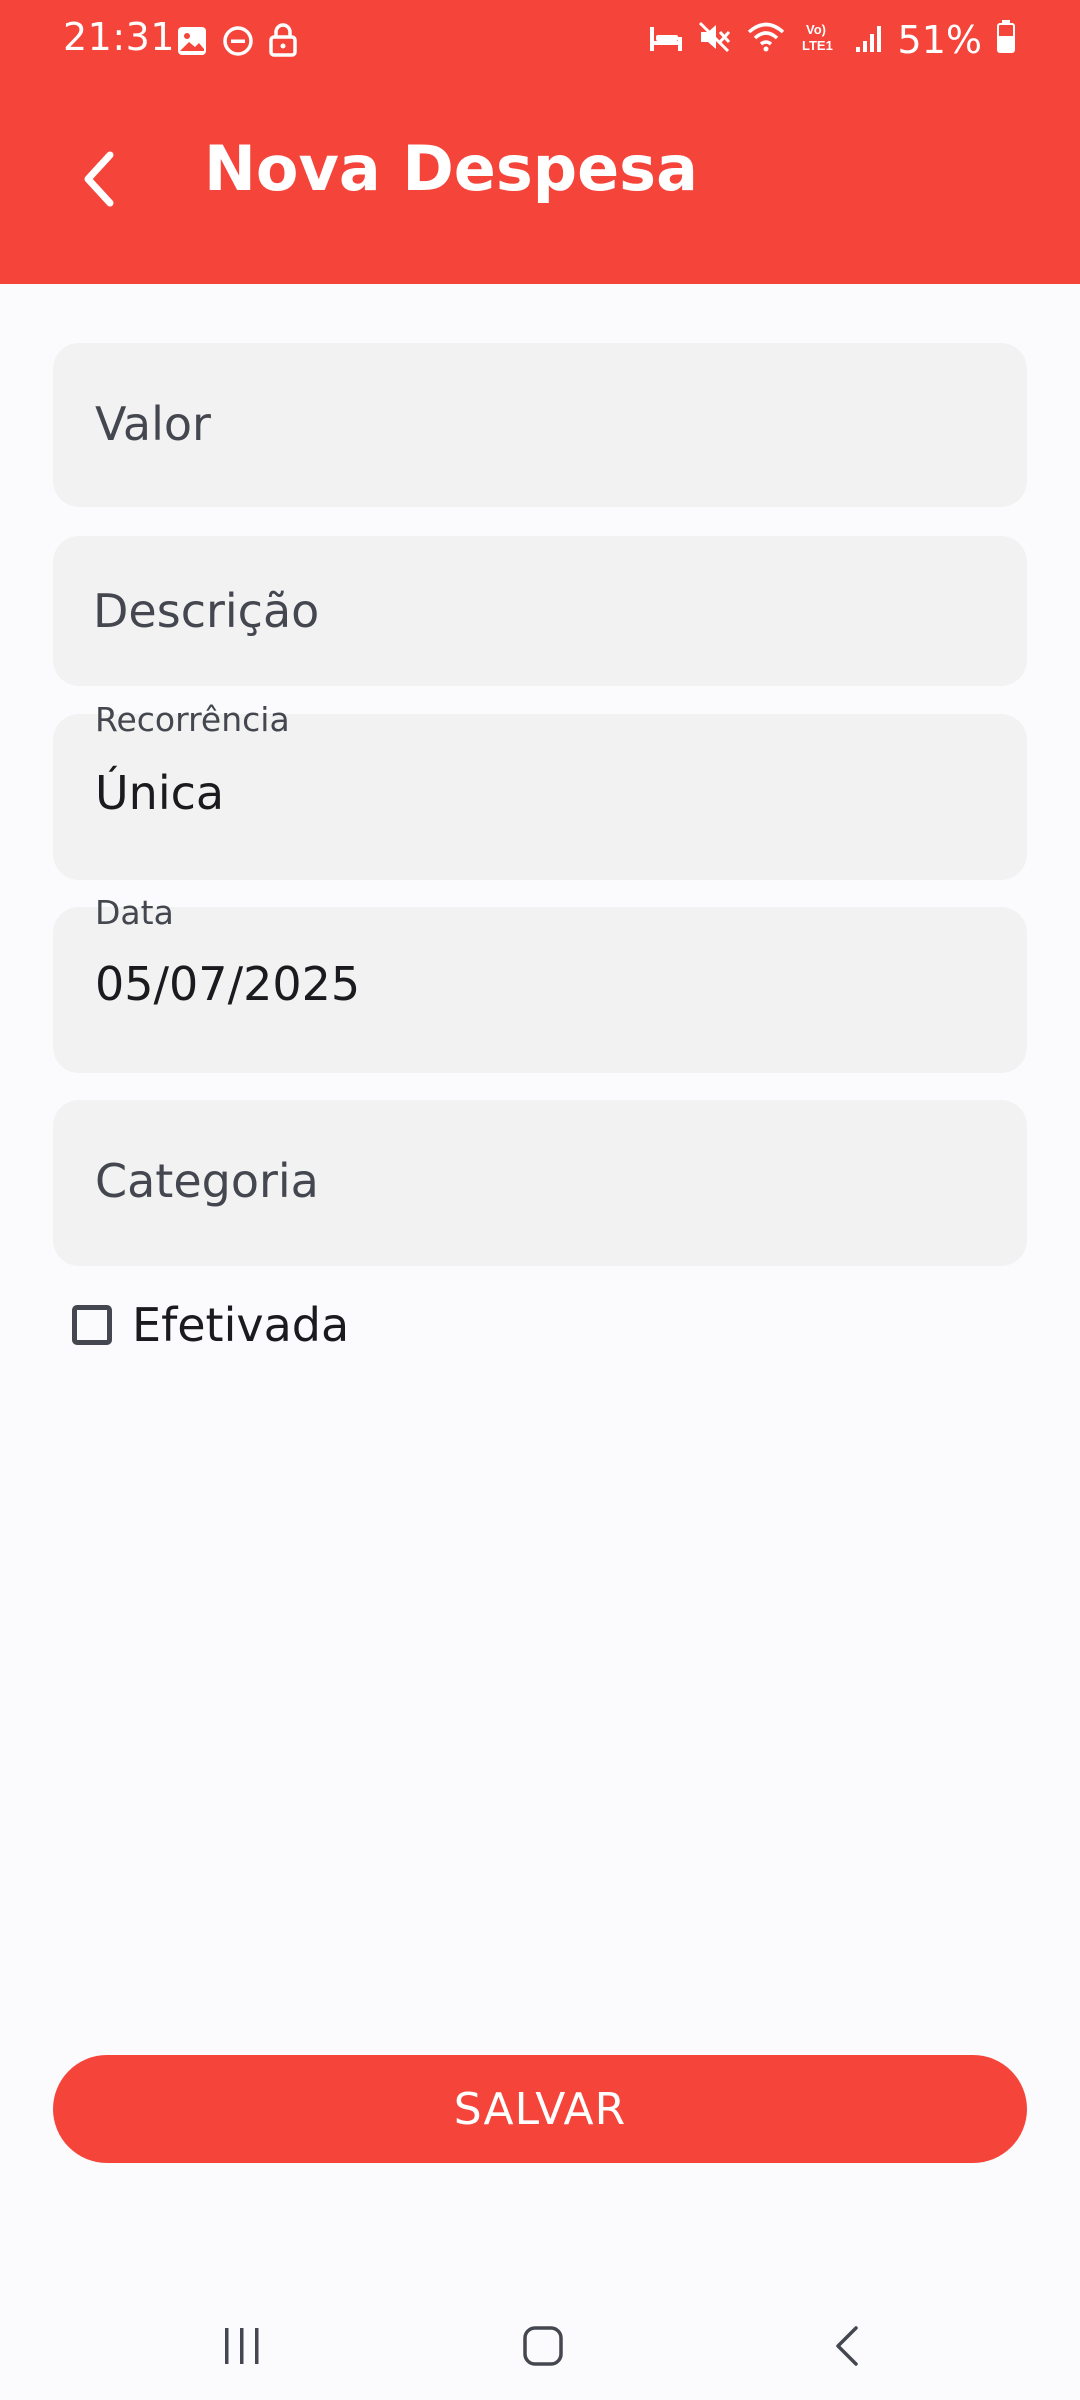  I want to click on descricao-placeholder: Descrição, so click(206, 611).